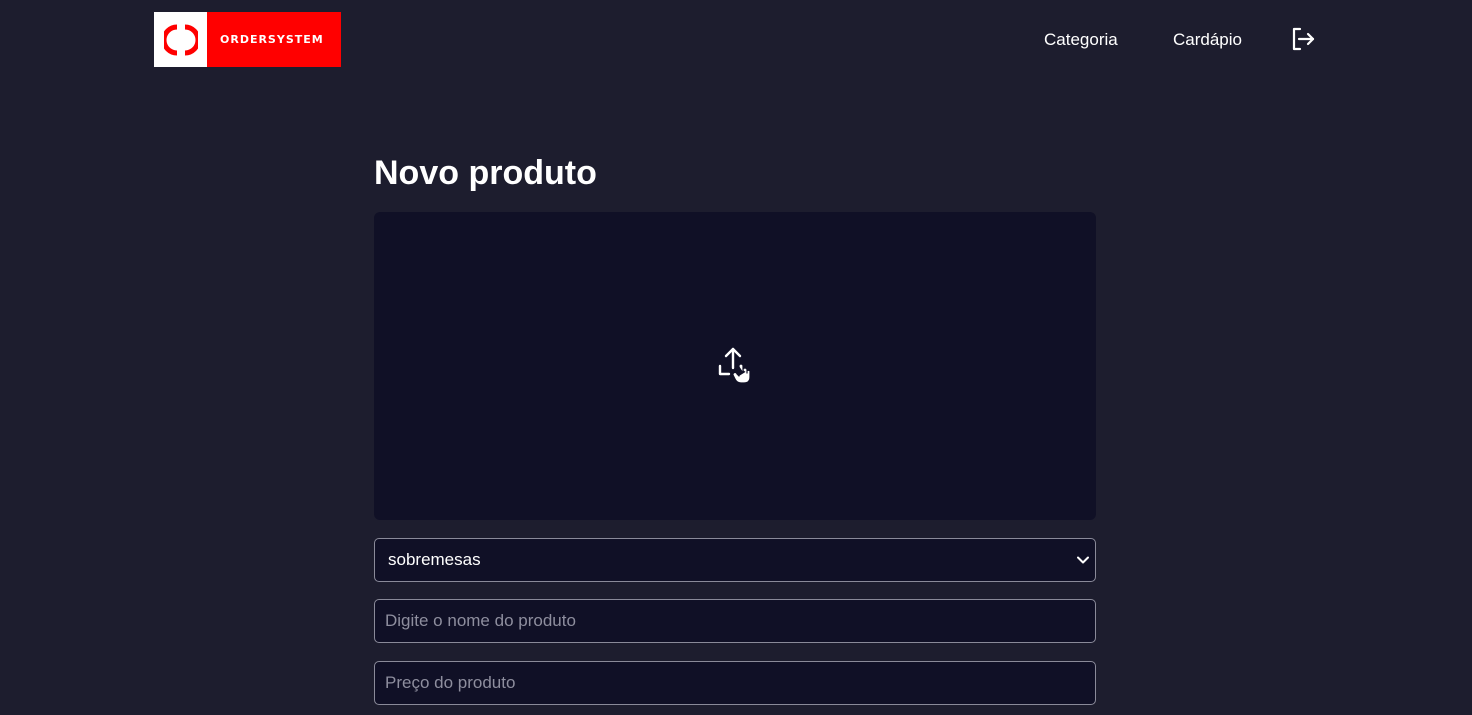 The image size is (1472, 715). I want to click on logo-text: ORDERSYSTEM, so click(272, 39).